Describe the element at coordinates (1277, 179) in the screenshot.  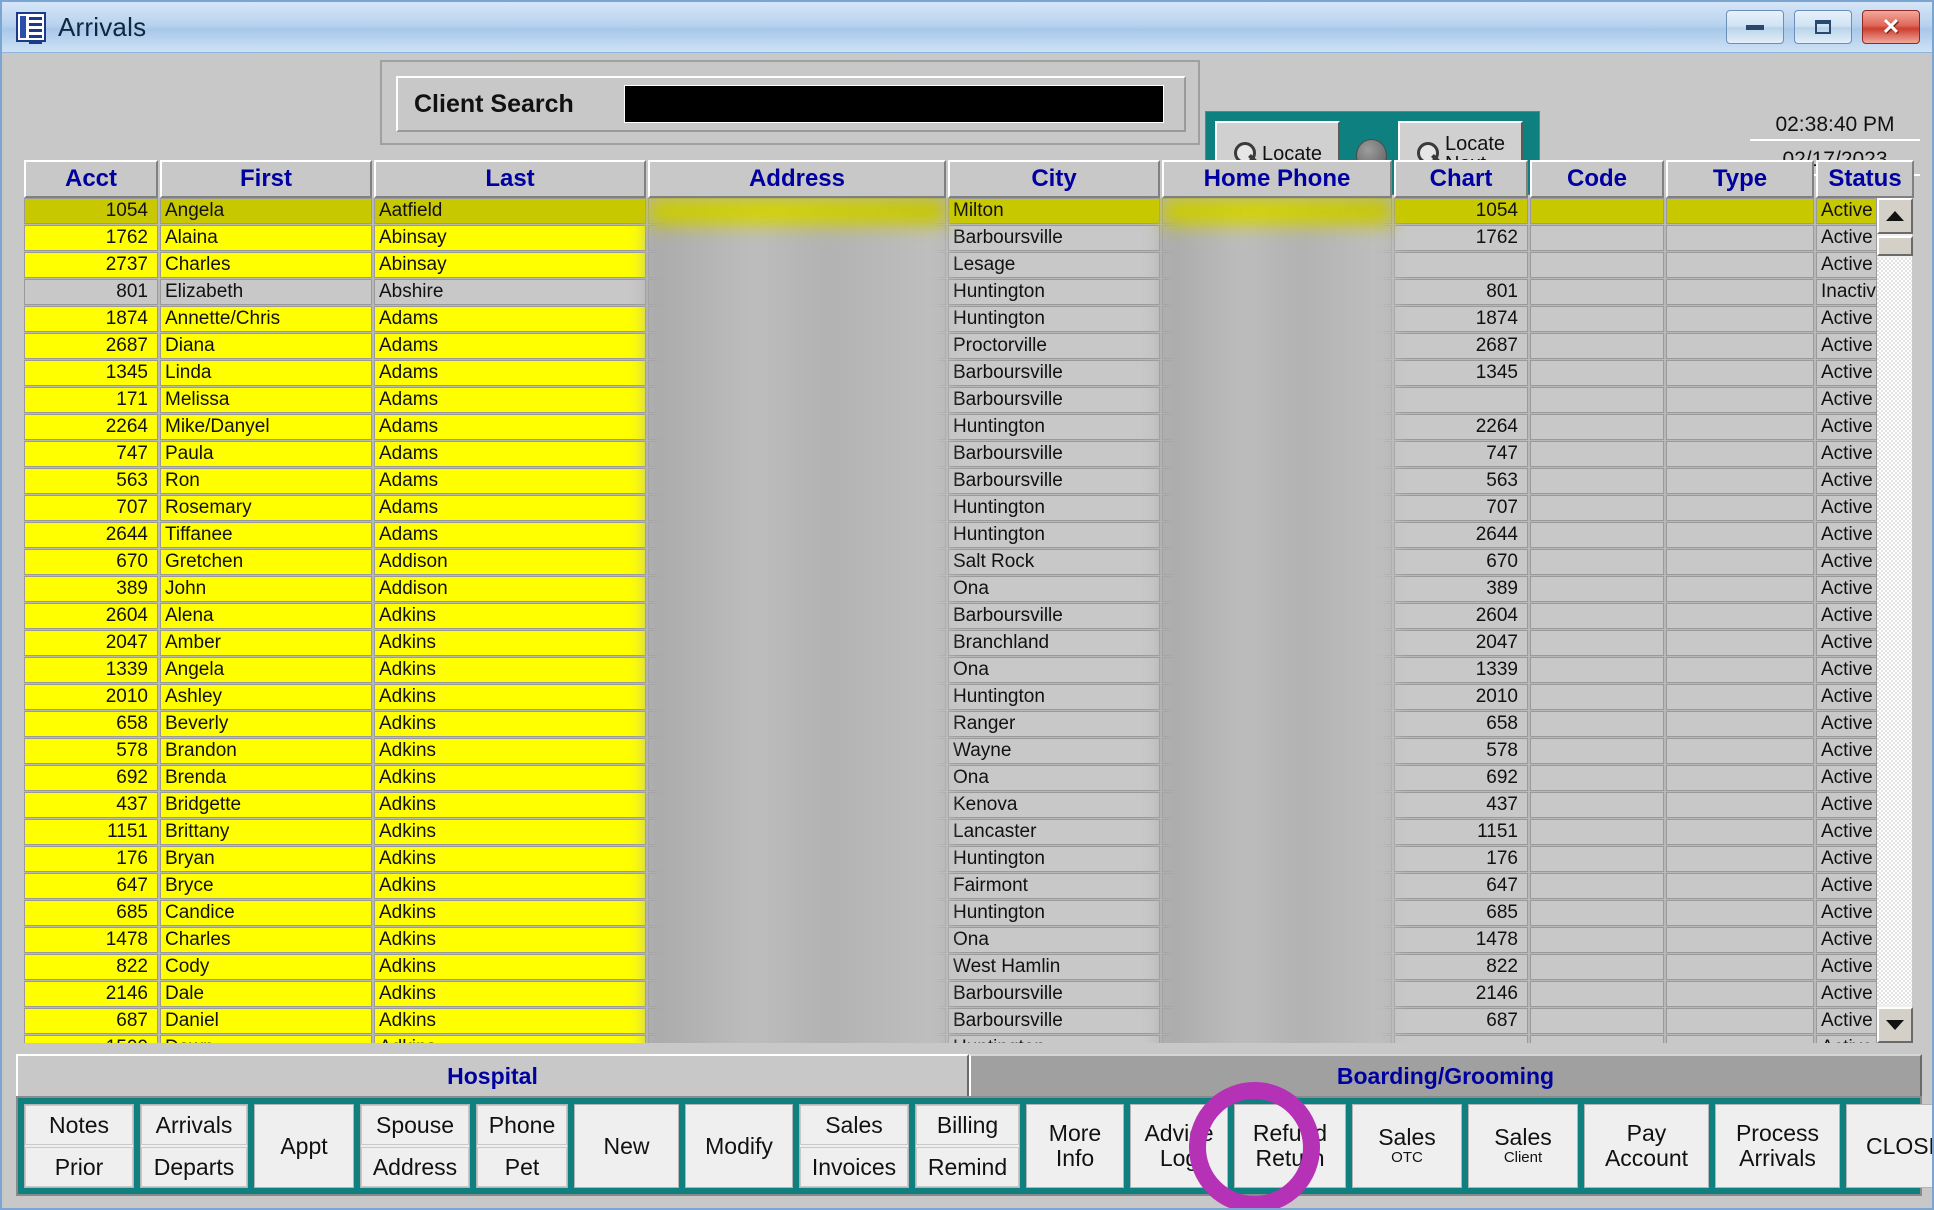
I see `grid-header-home-phone: Home Phone` at that location.